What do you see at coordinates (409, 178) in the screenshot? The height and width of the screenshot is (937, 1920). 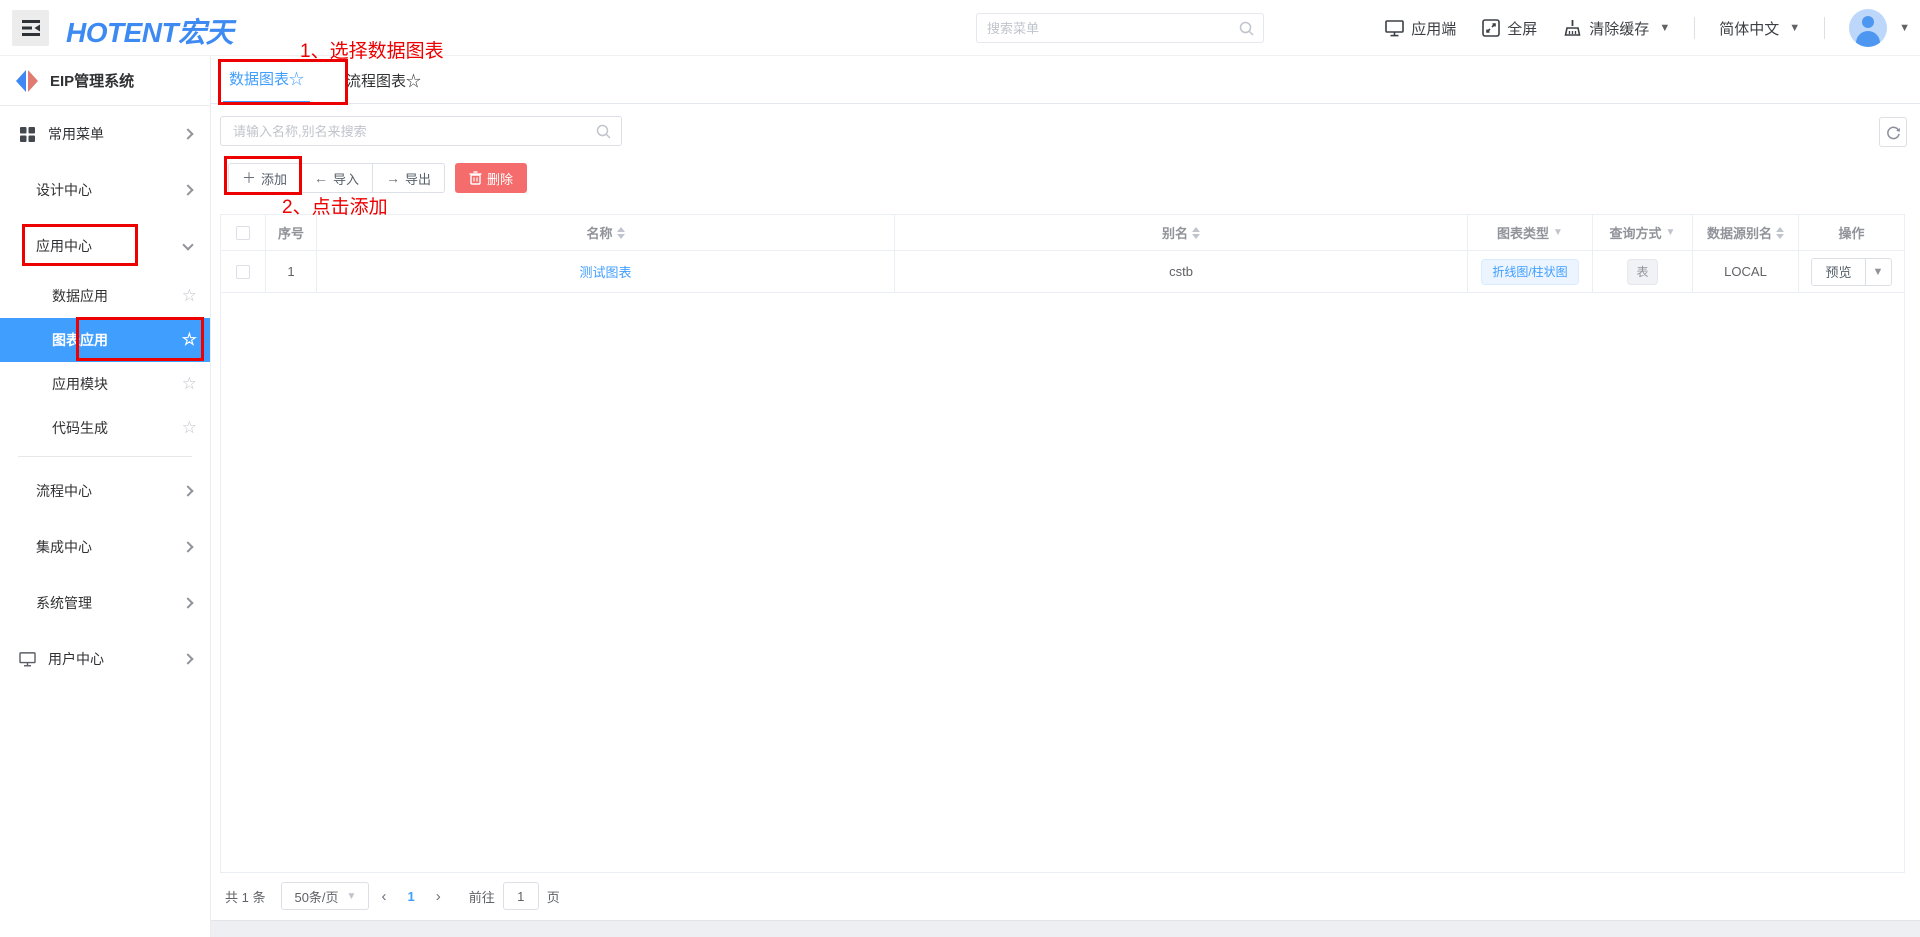 I see `export-button: → 导出` at bounding box center [409, 178].